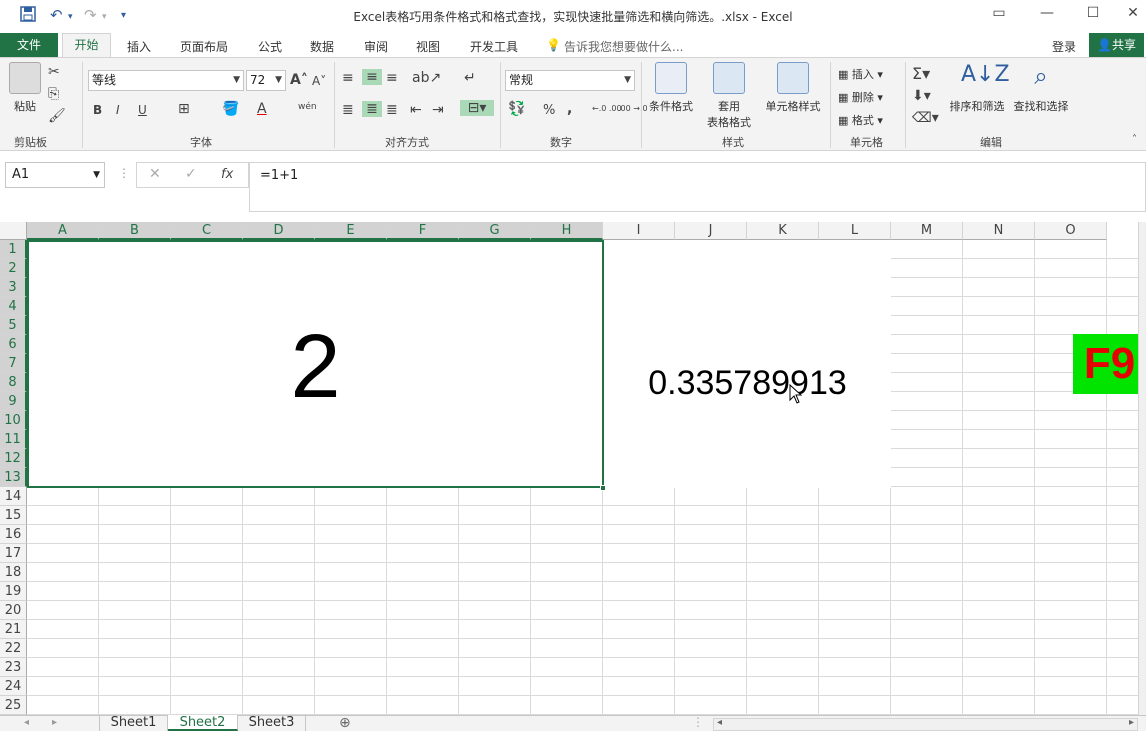 The height and width of the screenshot is (731, 1146). What do you see at coordinates (63, 231) in the screenshot?
I see `column-header: A` at bounding box center [63, 231].